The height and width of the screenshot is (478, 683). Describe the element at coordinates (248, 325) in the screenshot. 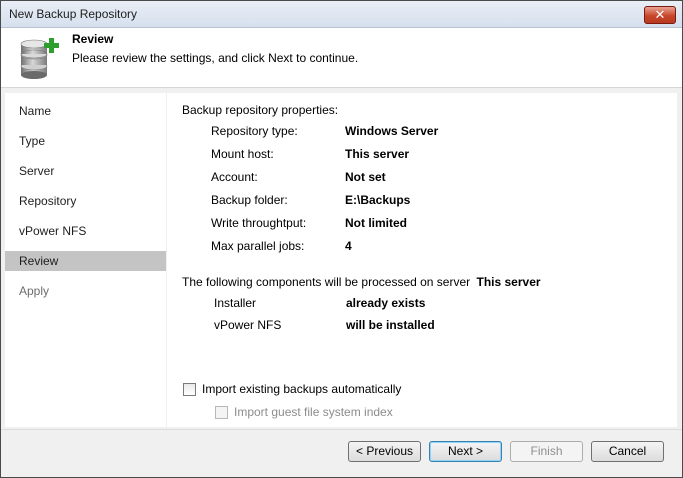

I see `component-label: vPower NFS` at that location.